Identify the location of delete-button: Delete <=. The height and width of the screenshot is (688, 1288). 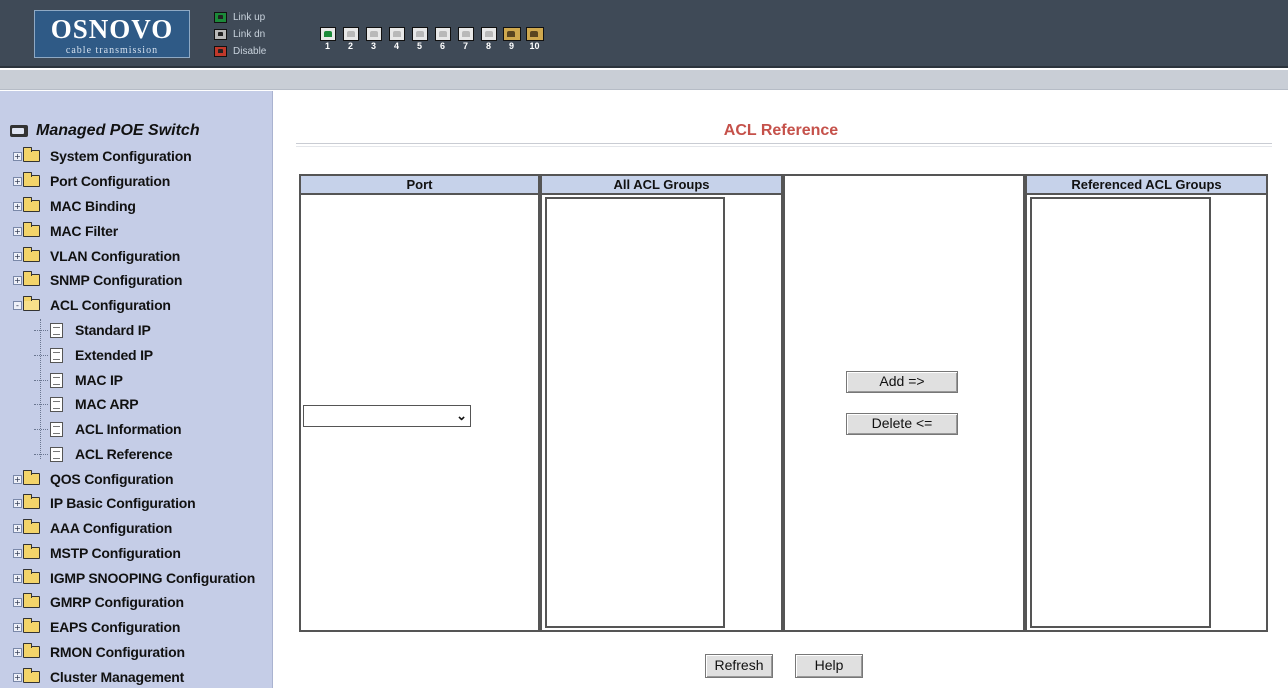
(902, 424).